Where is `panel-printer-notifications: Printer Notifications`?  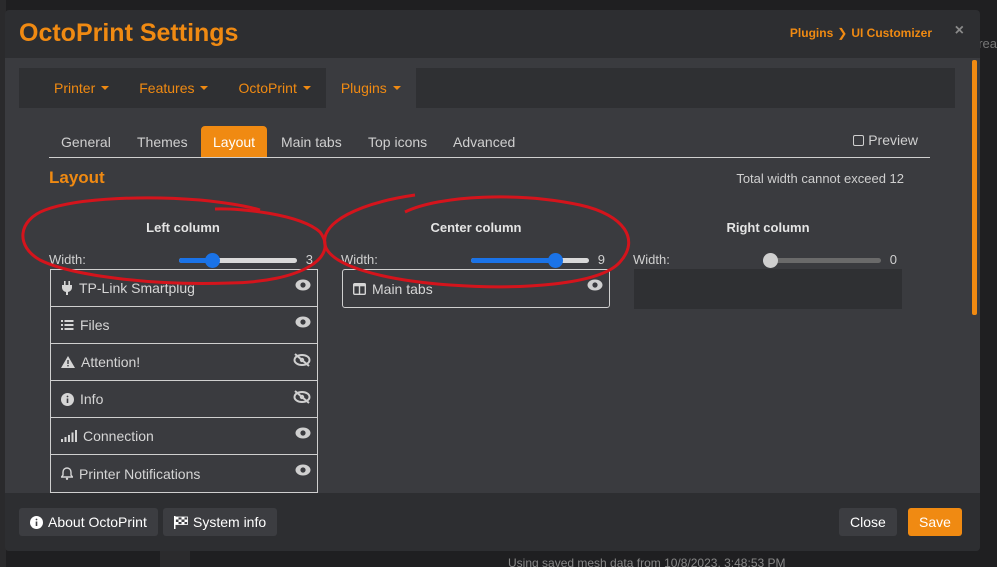 panel-printer-notifications: Printer Notifications is located at coordinates (184, 473).